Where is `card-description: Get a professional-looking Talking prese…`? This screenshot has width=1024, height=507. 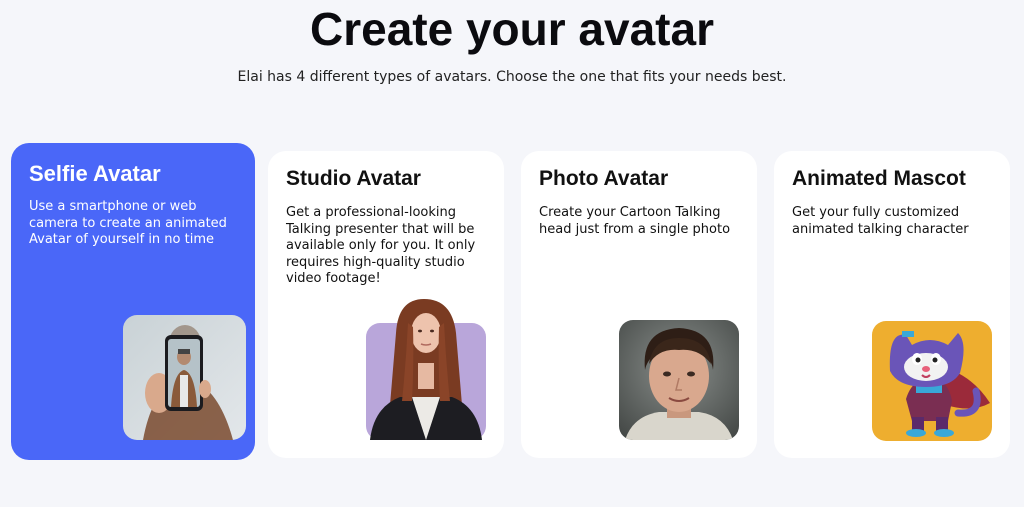
card-description: Get a professional-looking Talking prese… is located at coordinates (381, 245).